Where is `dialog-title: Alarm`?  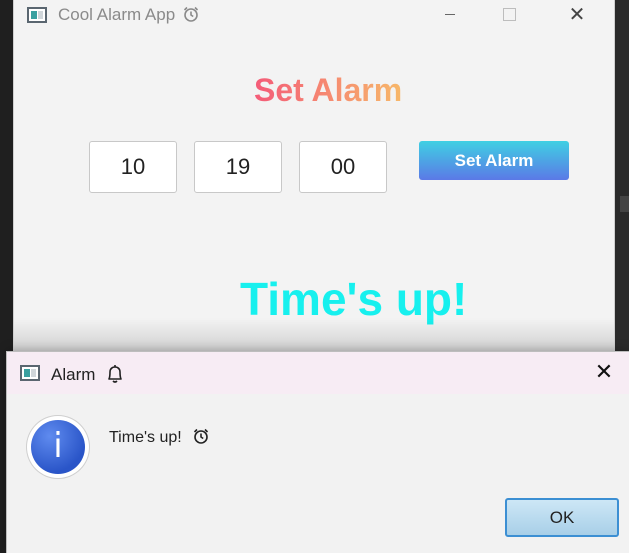
dialog-title: Alarm is located at coordinates (73, 374).